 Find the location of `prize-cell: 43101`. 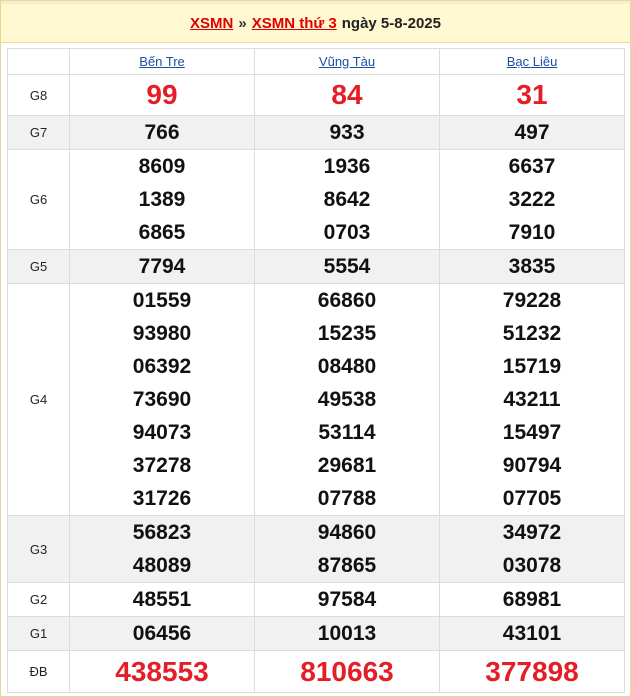

prize-cell: 43101 is located at coordinates (532, 633).